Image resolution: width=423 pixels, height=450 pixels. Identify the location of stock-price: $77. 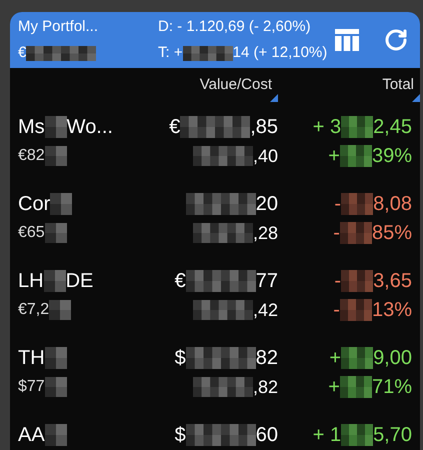
(31, 387).